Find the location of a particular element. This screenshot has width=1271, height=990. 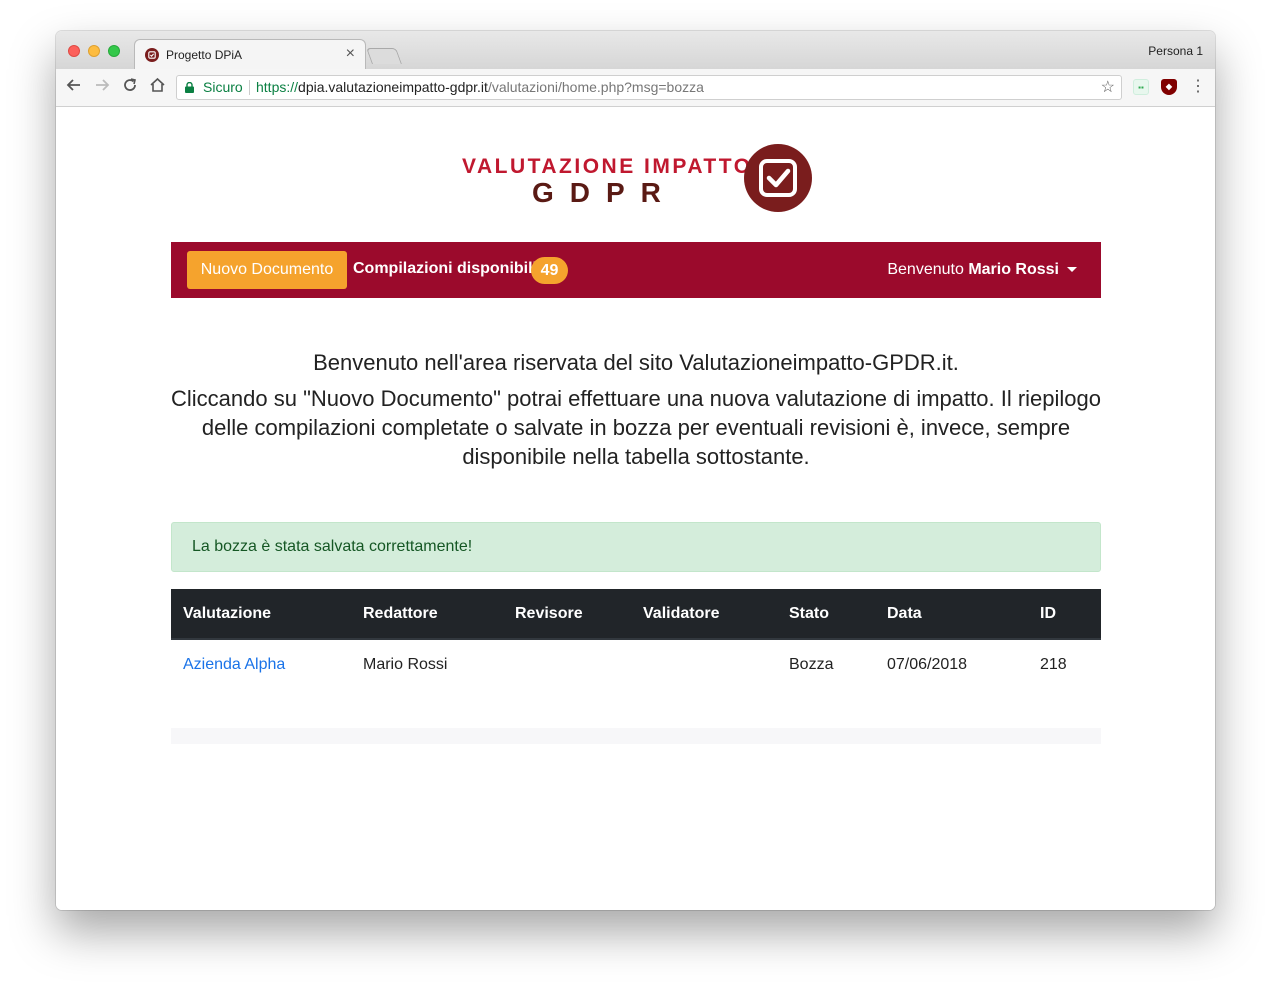

extension-icon: ▪▪ is located at coordinates (1141, 87).